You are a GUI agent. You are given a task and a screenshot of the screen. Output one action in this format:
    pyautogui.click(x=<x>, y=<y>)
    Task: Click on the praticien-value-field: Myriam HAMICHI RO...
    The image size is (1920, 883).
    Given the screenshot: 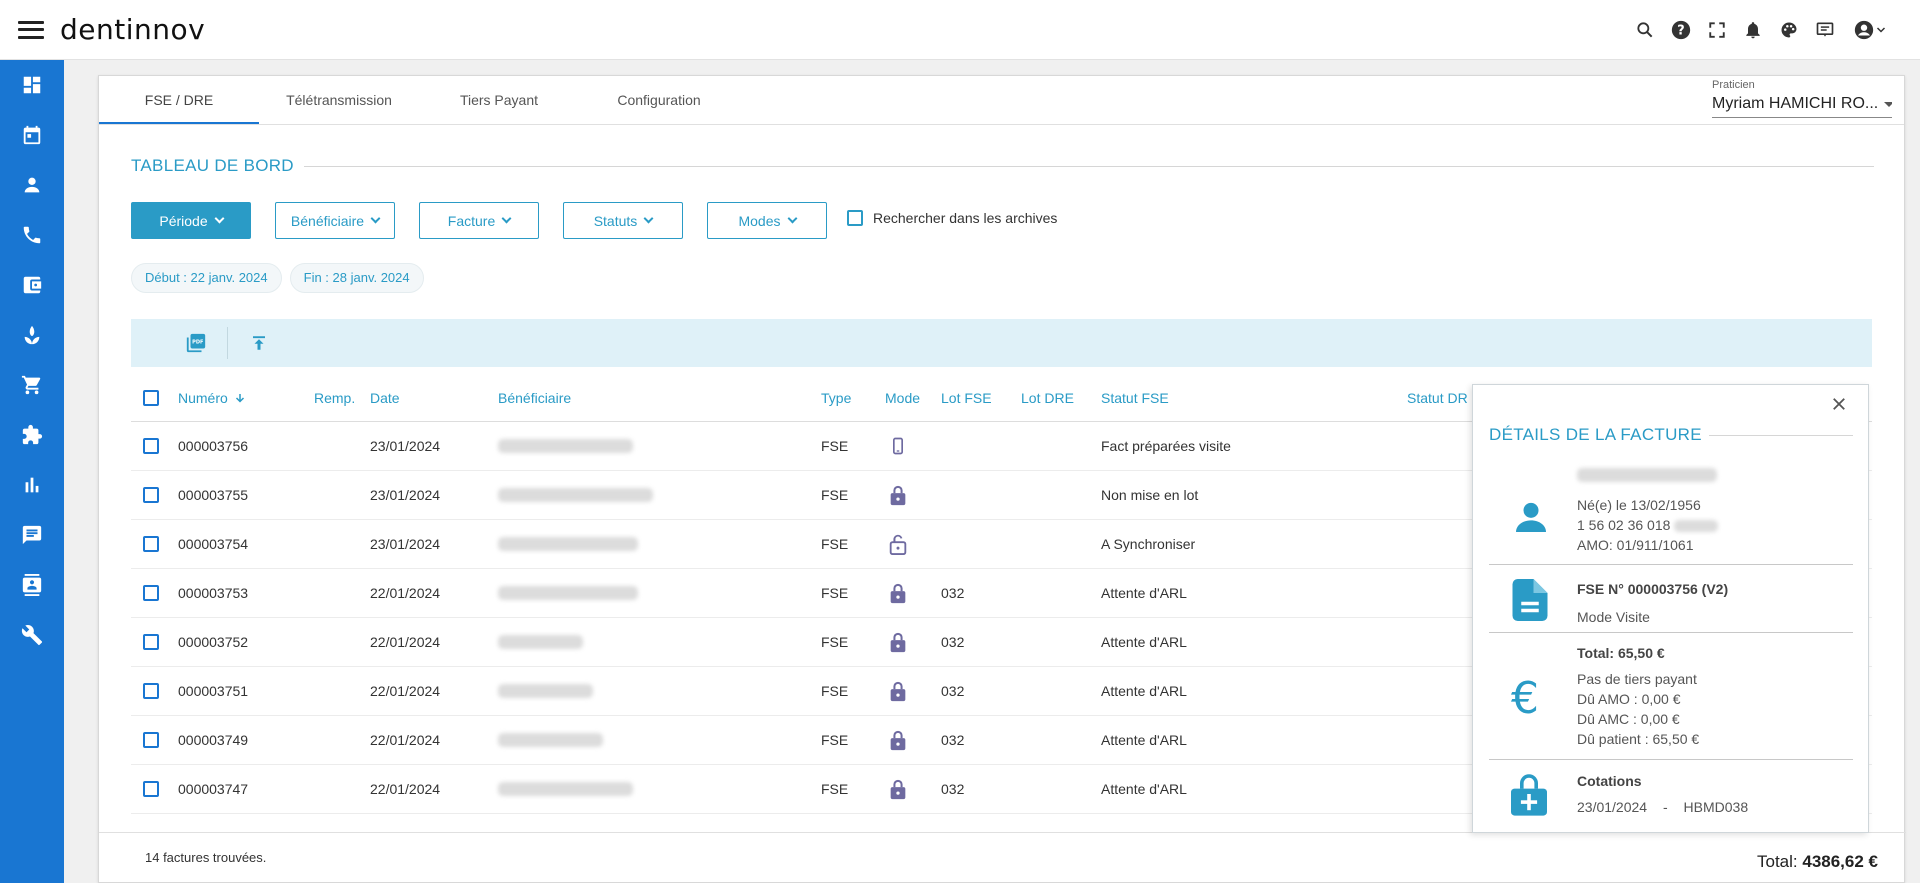 What is the action you would take?
    pyautogui.click(x=1802, y=104)
    